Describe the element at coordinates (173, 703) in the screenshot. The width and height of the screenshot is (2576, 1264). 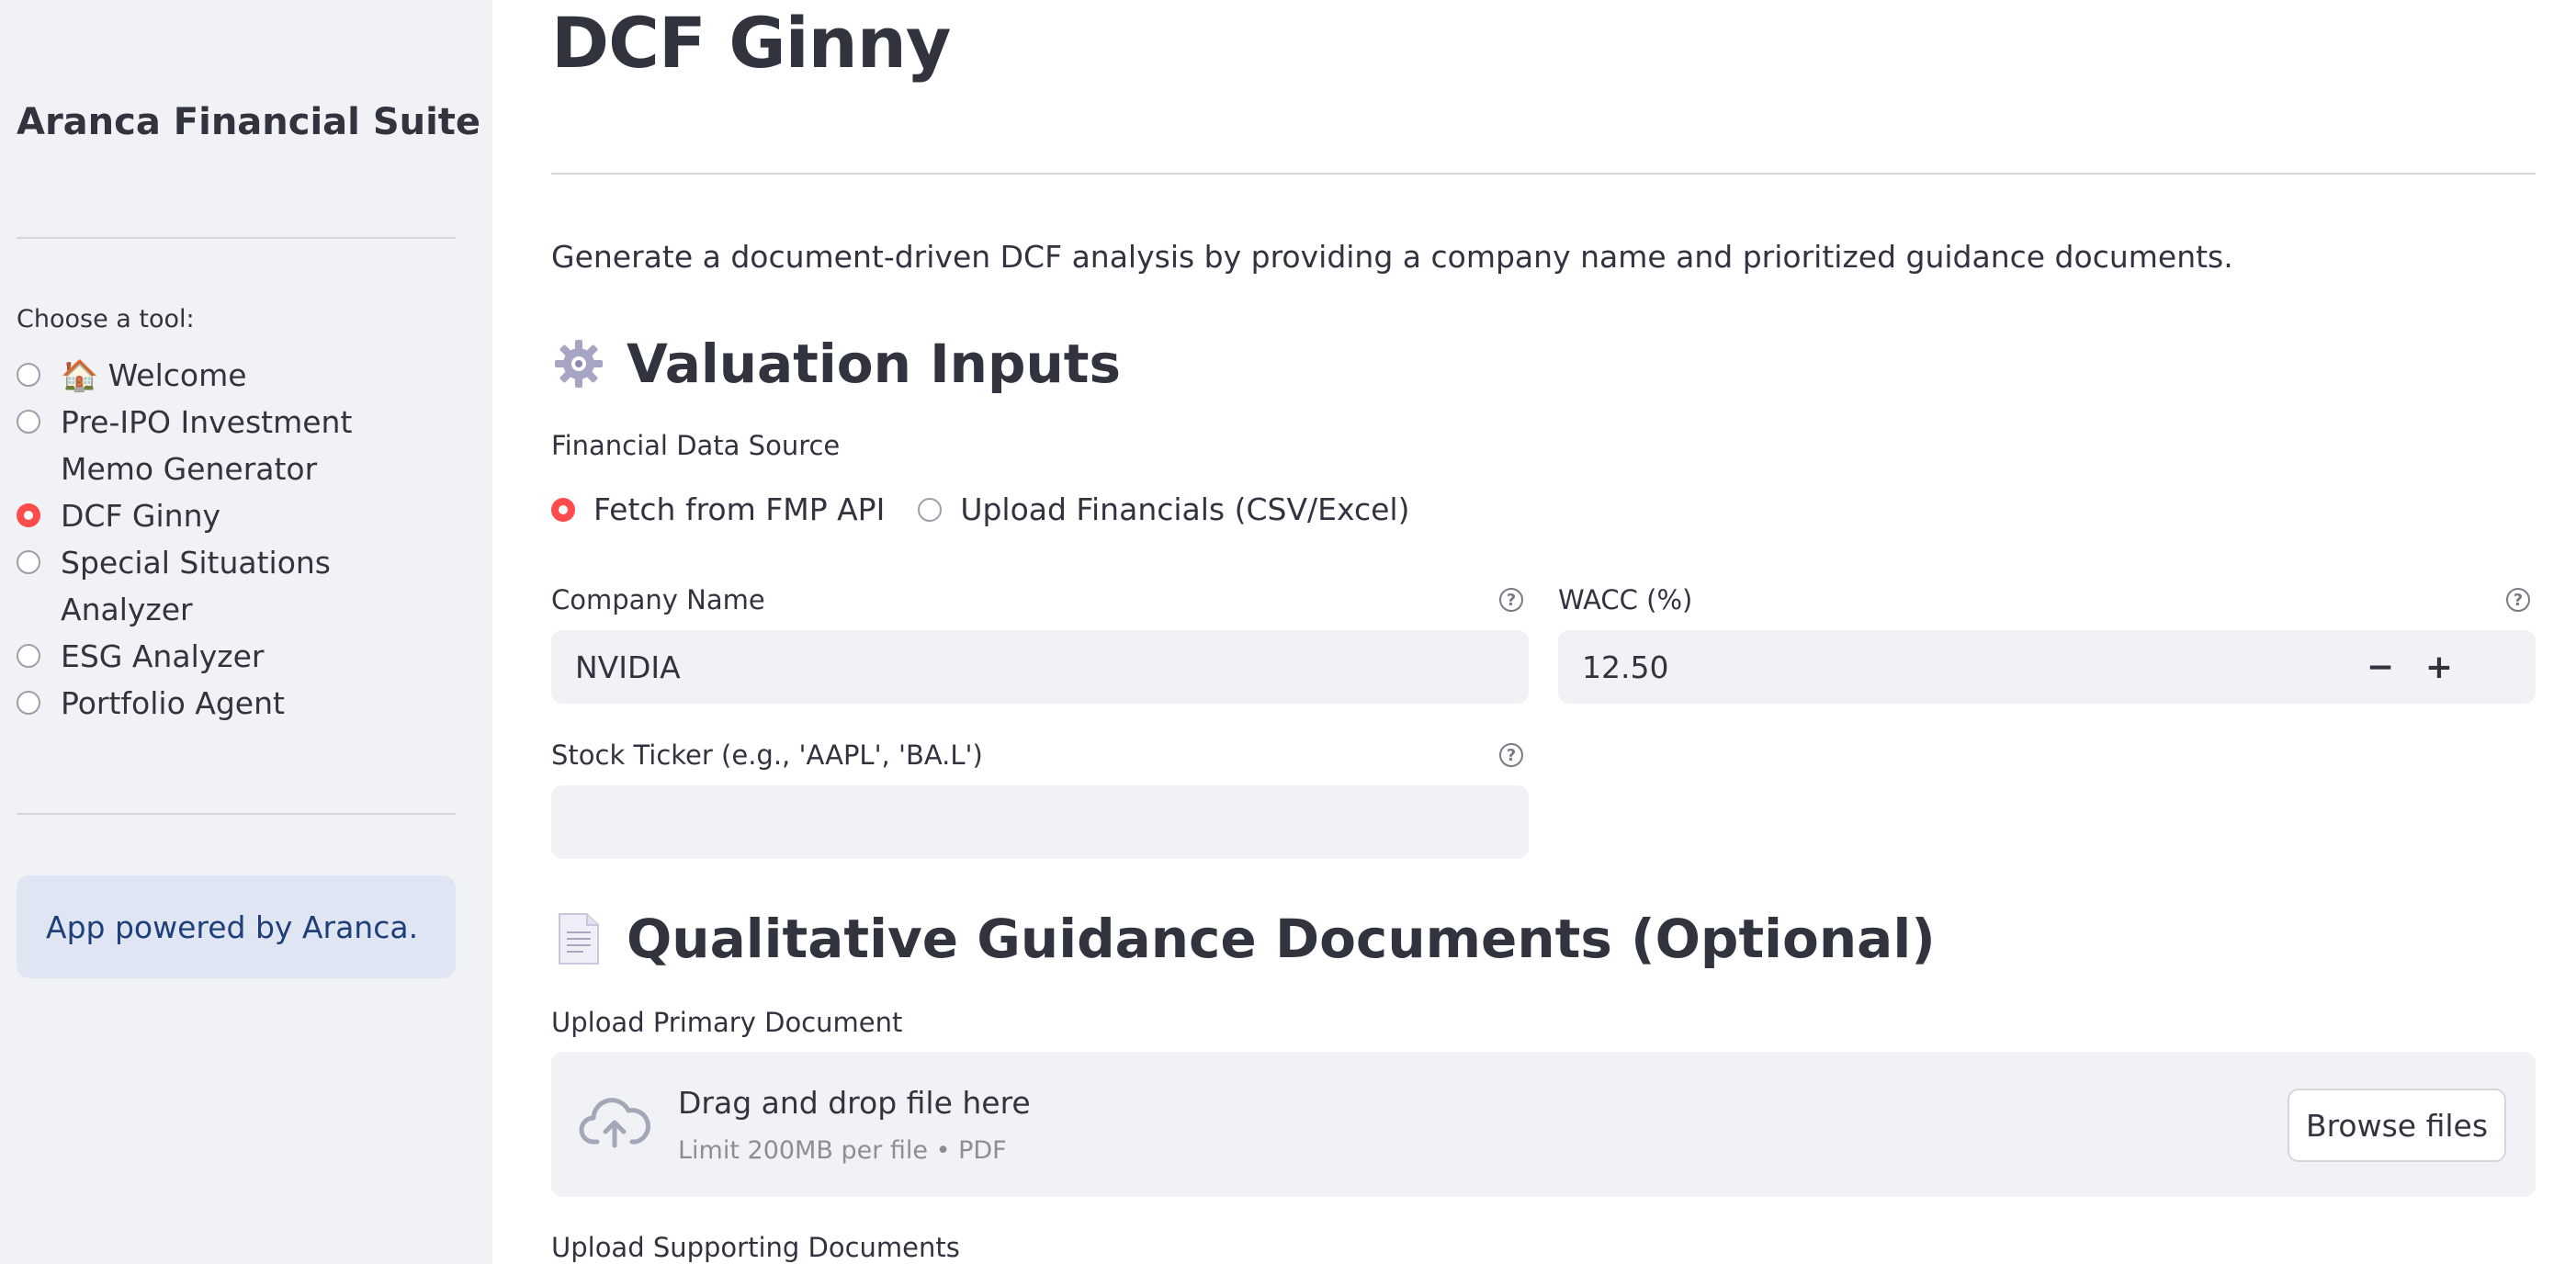
I see `tool-option-label: Portfolio Agent` at that location.